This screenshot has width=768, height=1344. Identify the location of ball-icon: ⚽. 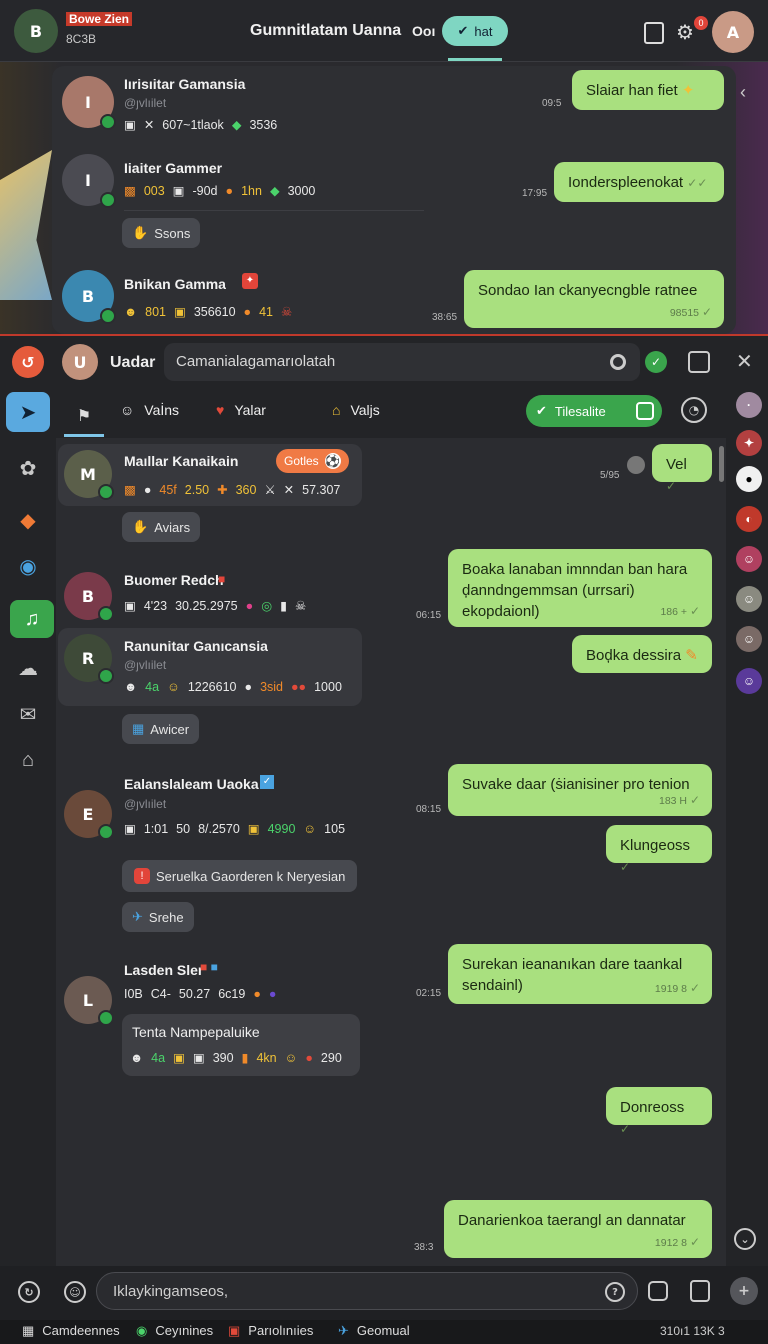
(332, 461).